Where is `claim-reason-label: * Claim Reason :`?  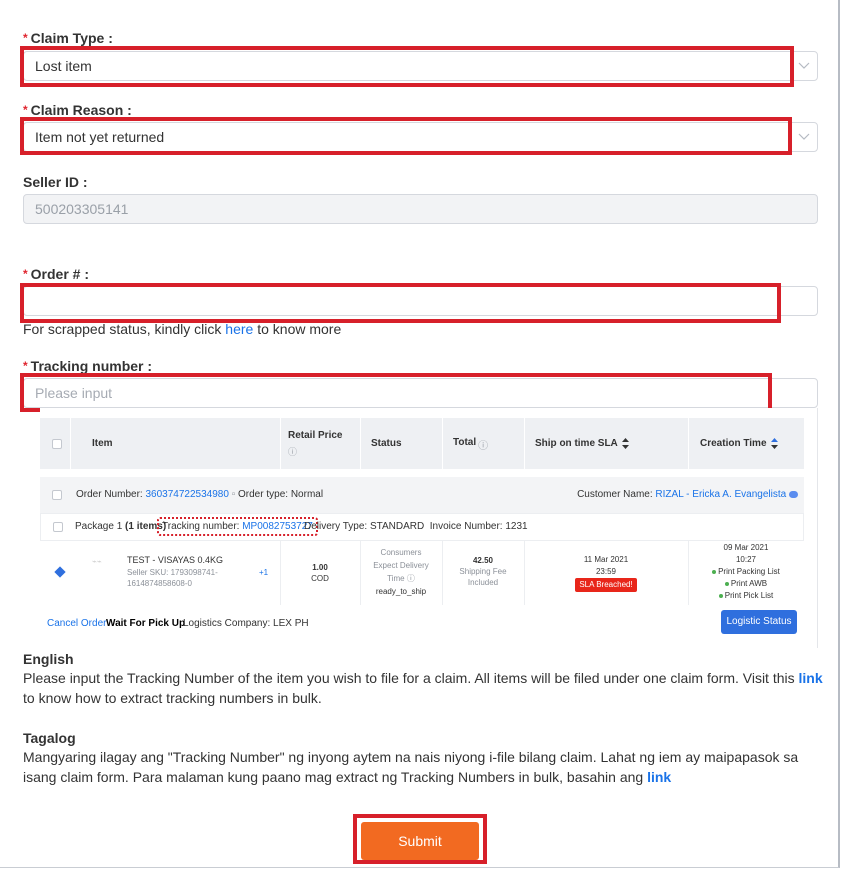
claim-reason-label: * Claim Reason : is located at coordinates (77, 110).